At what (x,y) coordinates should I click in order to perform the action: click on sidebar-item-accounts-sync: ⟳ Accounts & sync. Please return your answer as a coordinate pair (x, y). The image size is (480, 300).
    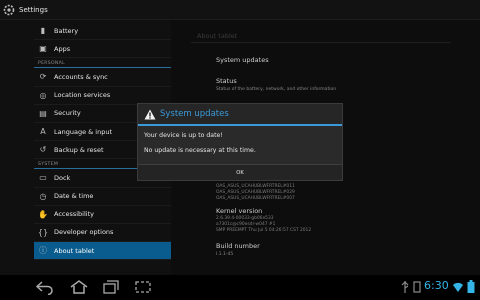
    Looking at the image, I should click on (102, 77).